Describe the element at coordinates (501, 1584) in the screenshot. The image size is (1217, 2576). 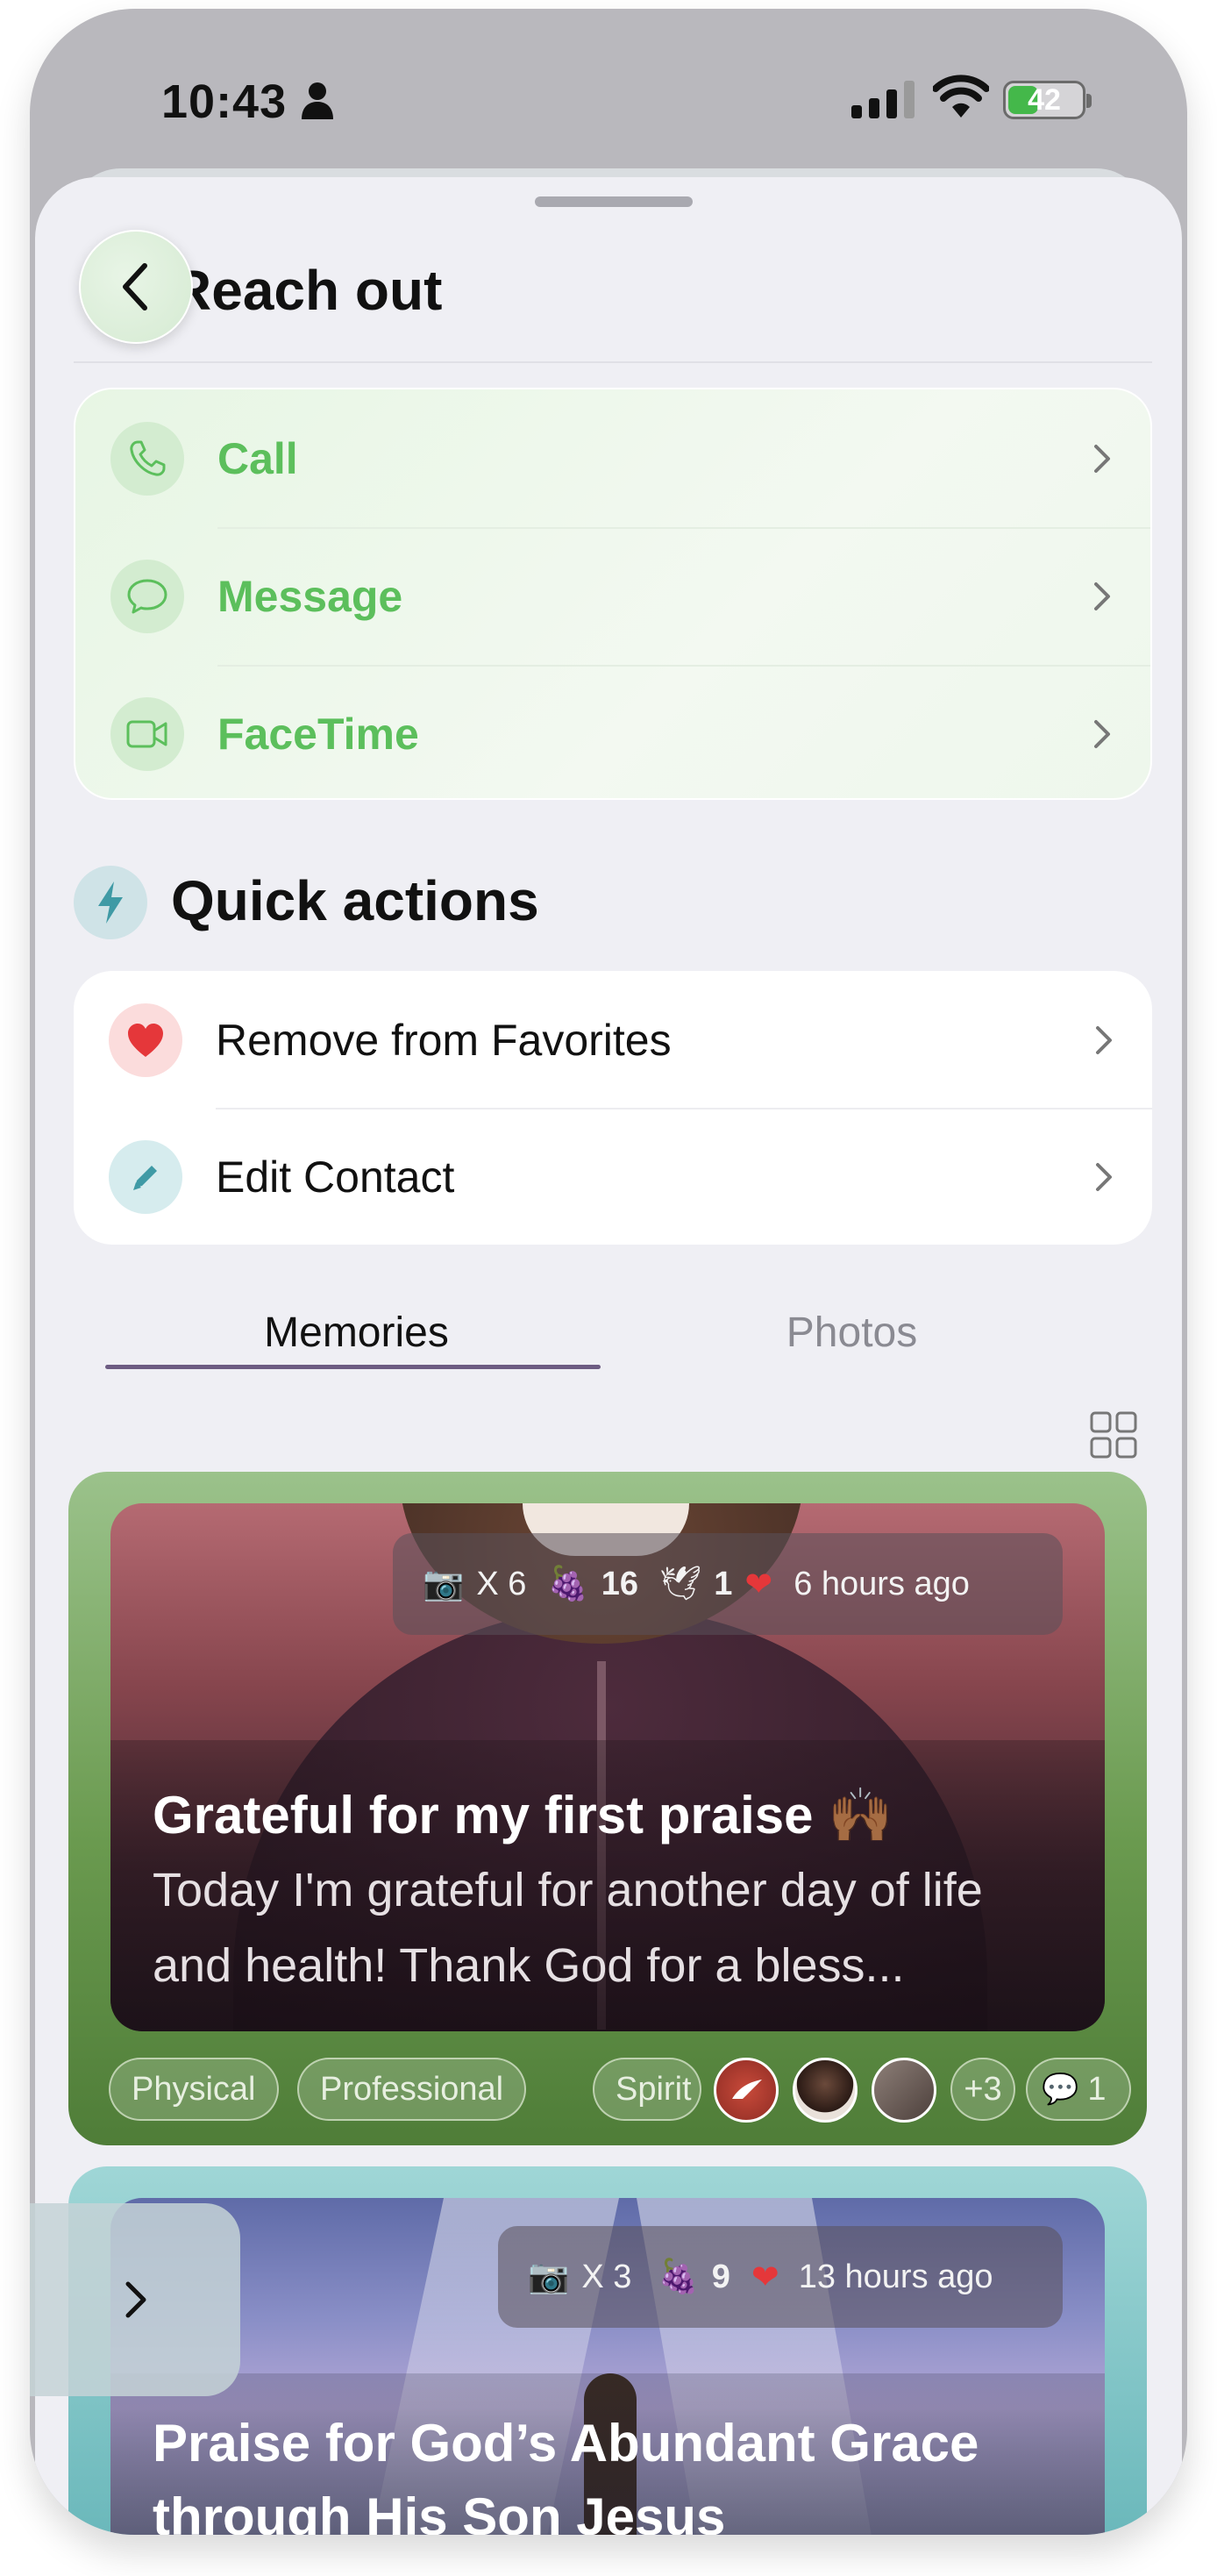
I see `photos-count: X 6` at that location.